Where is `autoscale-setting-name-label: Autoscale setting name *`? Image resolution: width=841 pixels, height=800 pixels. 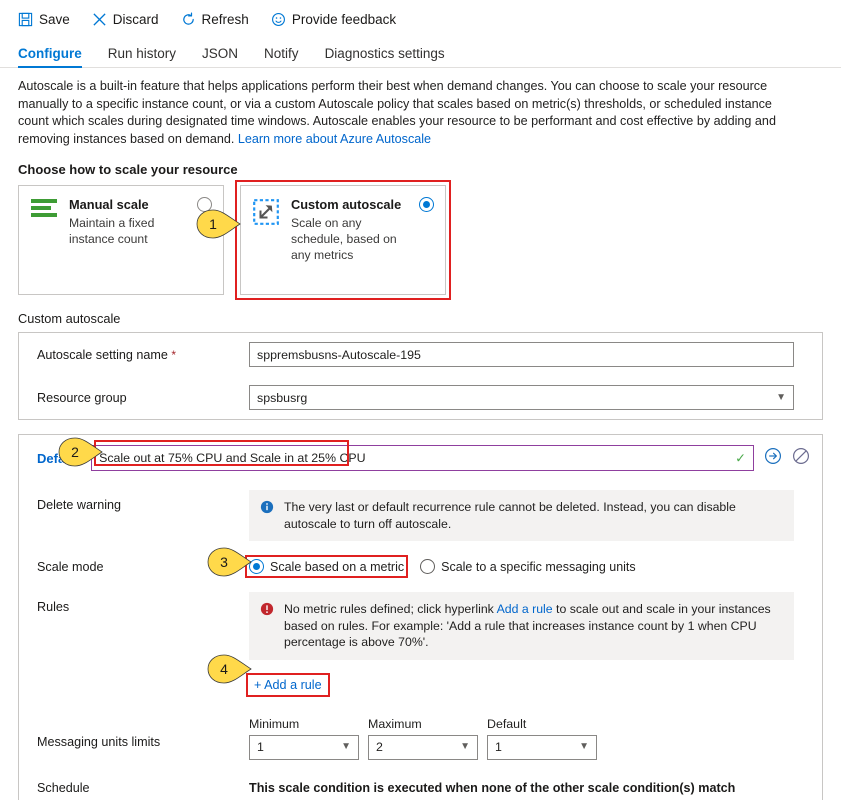 autoscale-setting-name-label: Autoscale setting name * is located at coordinates (107, 354).